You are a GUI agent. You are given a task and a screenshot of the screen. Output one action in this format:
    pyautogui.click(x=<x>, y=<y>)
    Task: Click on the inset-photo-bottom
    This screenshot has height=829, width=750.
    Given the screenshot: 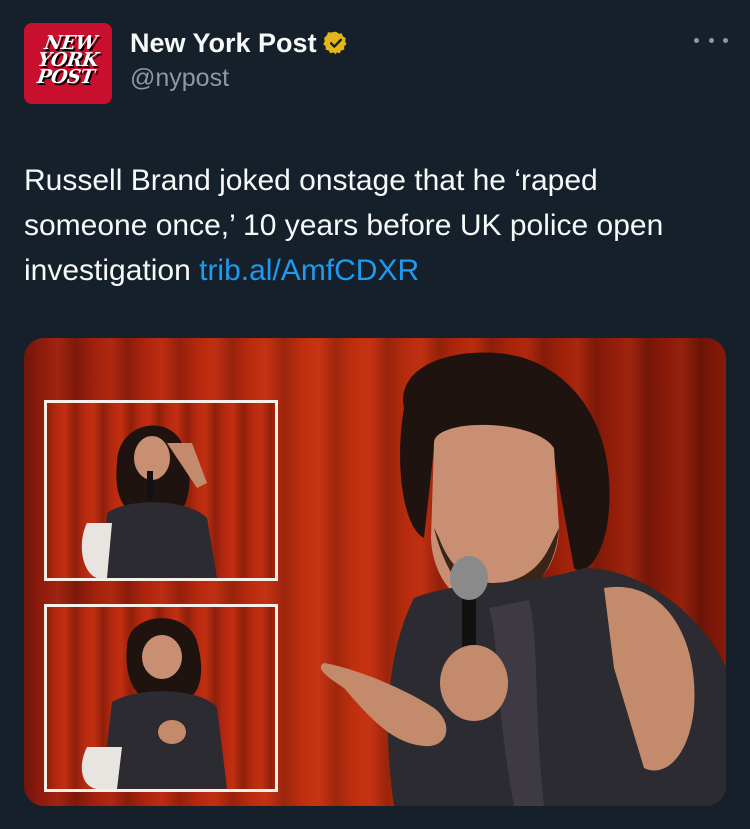 What is the action you would take?
    pyautogui.click(x=161, y=698)
    